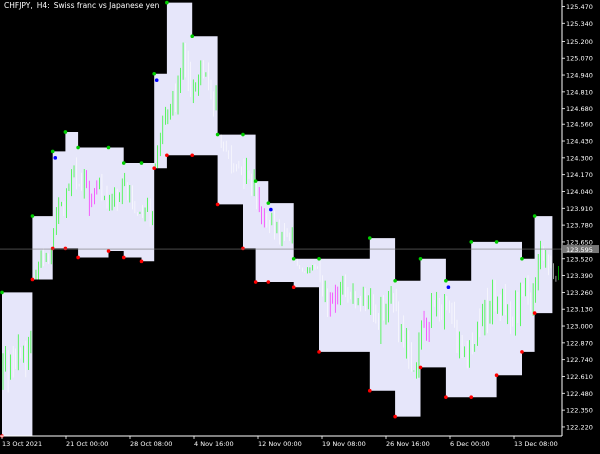 This screenshot has height=454, width=600. Describe the element at coordinates (579, 59) in the screenshot. I see `y-tick-label: 125.070` at that location.